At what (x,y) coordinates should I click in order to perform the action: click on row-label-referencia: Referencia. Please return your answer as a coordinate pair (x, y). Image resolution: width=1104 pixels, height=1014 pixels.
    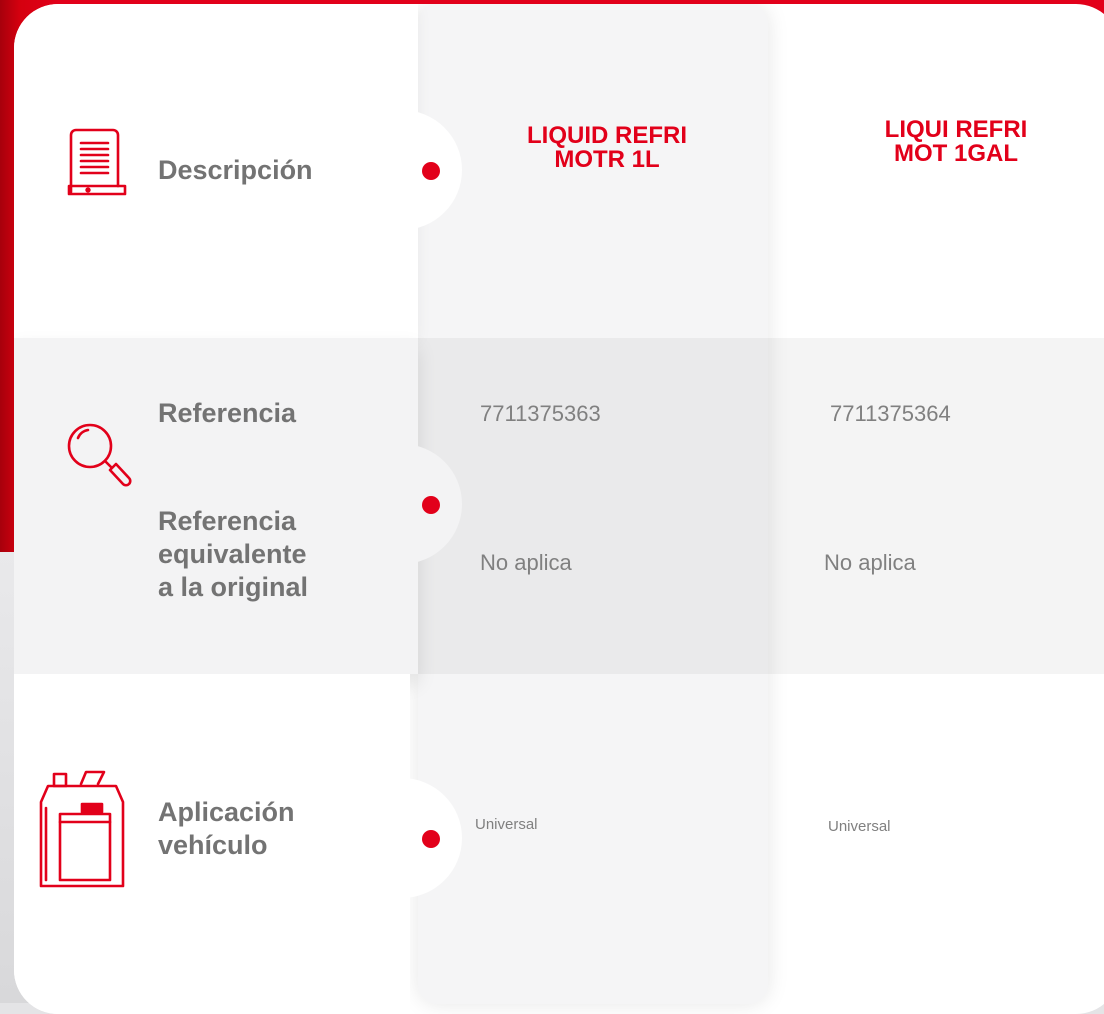
    Looking at the image, I should click on (227, 413).